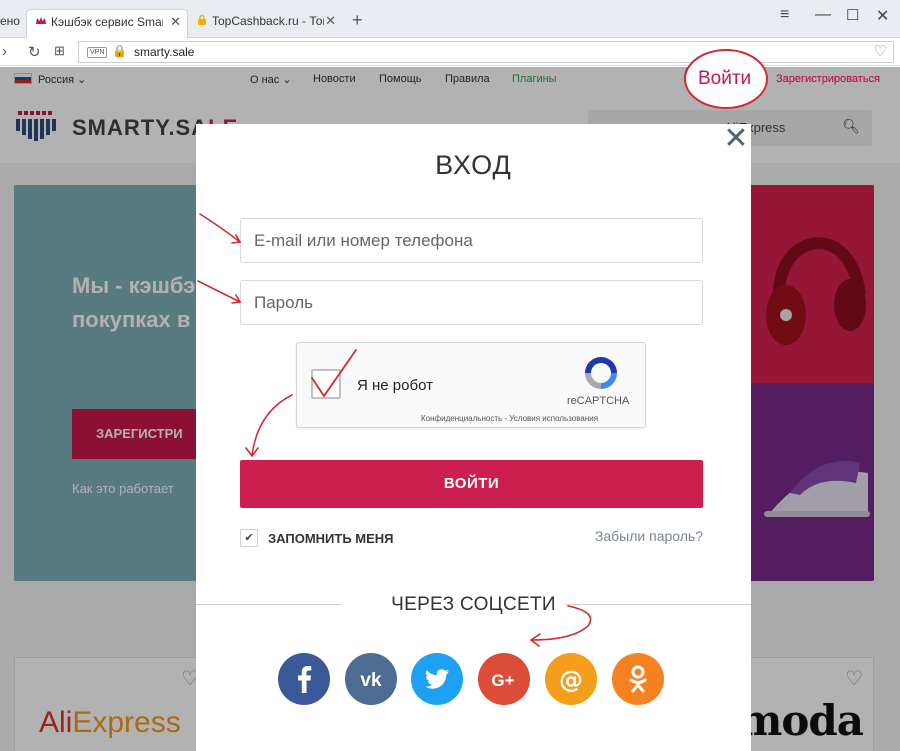 This screenshot has height=751, width=900. Describe the element at coordinates (471, 240) in the screenshot. I see `email-field` at that location.